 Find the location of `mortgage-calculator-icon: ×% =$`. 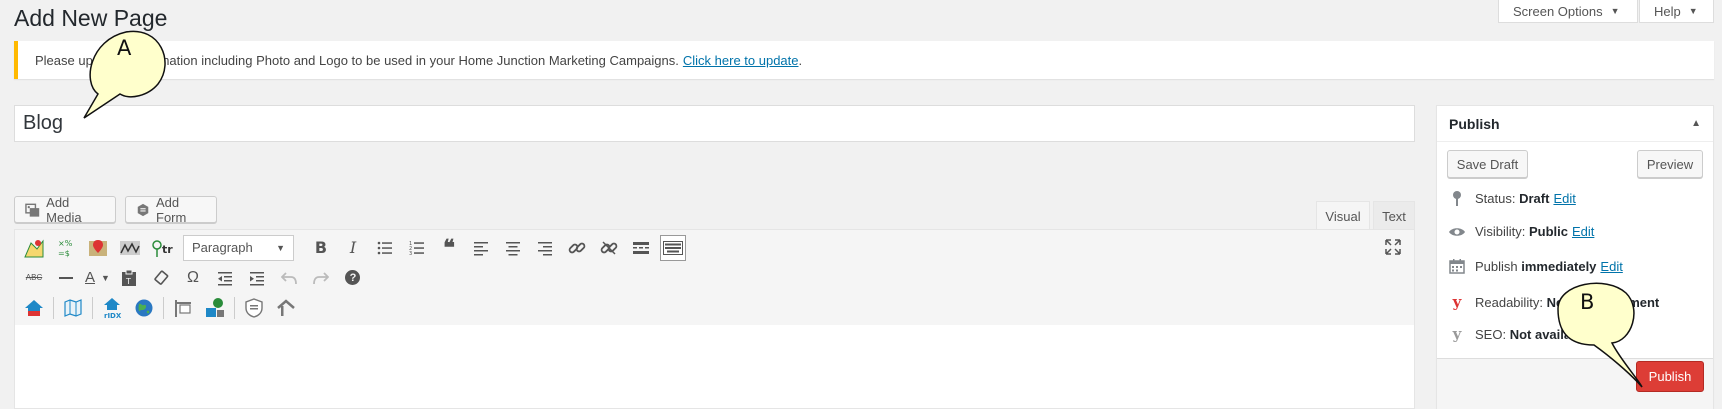

mortgage-calculator-icon: ×% =$ is located at coordinates (66, 248).